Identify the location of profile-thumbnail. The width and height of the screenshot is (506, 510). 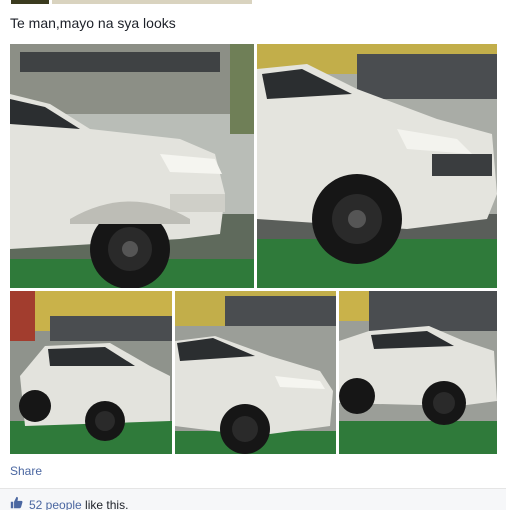
(30, 2).